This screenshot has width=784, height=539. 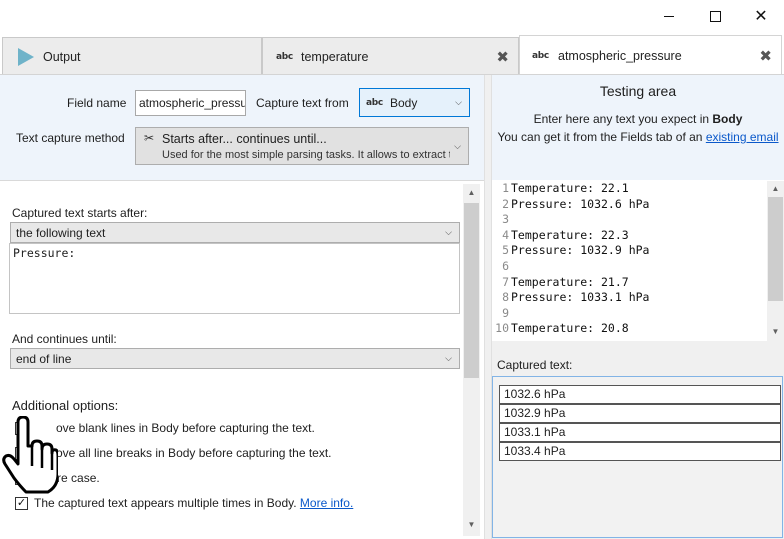 I want to click on capture-from-dropdown: abc Body ⌵, so click(x=414, y=102).